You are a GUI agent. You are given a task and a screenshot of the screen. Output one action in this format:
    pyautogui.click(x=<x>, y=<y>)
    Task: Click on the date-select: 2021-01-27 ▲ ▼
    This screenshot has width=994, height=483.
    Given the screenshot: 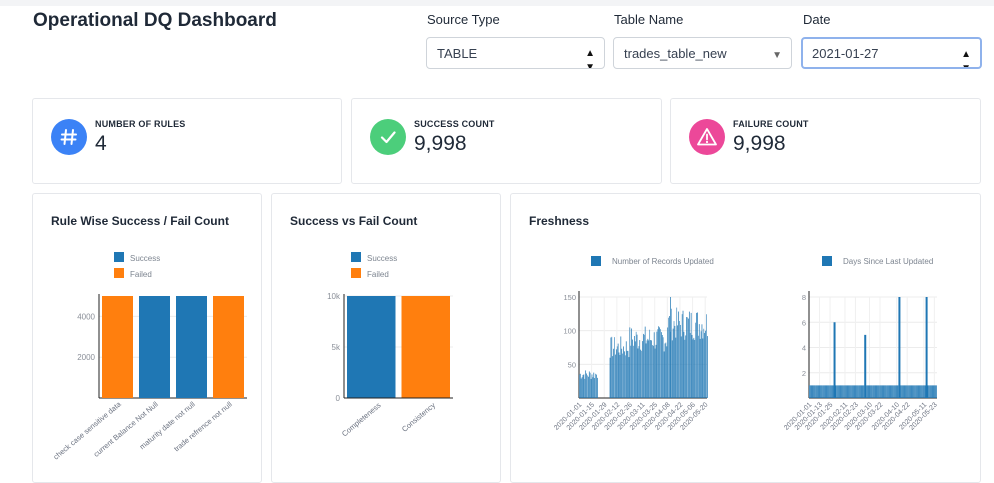 What is the action you would take?
    pyautogui.click(x=891, y=53)
    